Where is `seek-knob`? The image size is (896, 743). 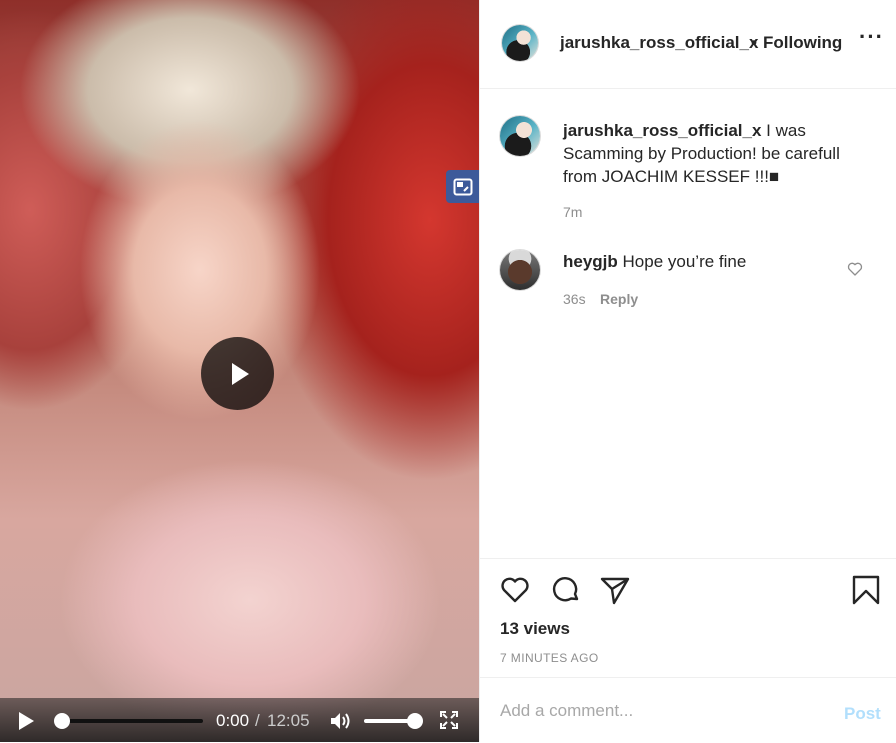 seek-knob is located at coordinates (62, 721).